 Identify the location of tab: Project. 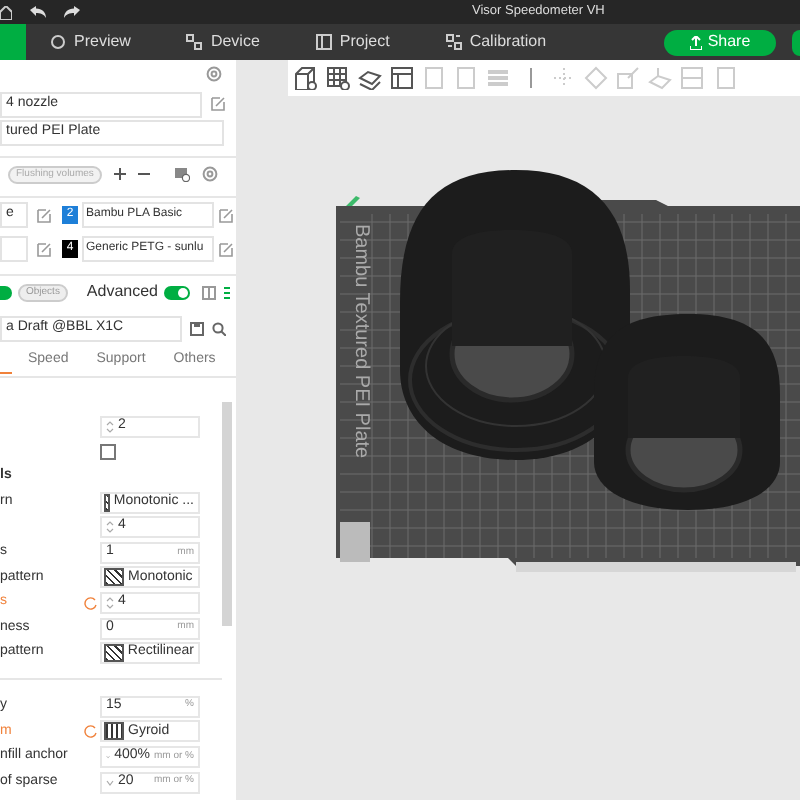
(352, 42).